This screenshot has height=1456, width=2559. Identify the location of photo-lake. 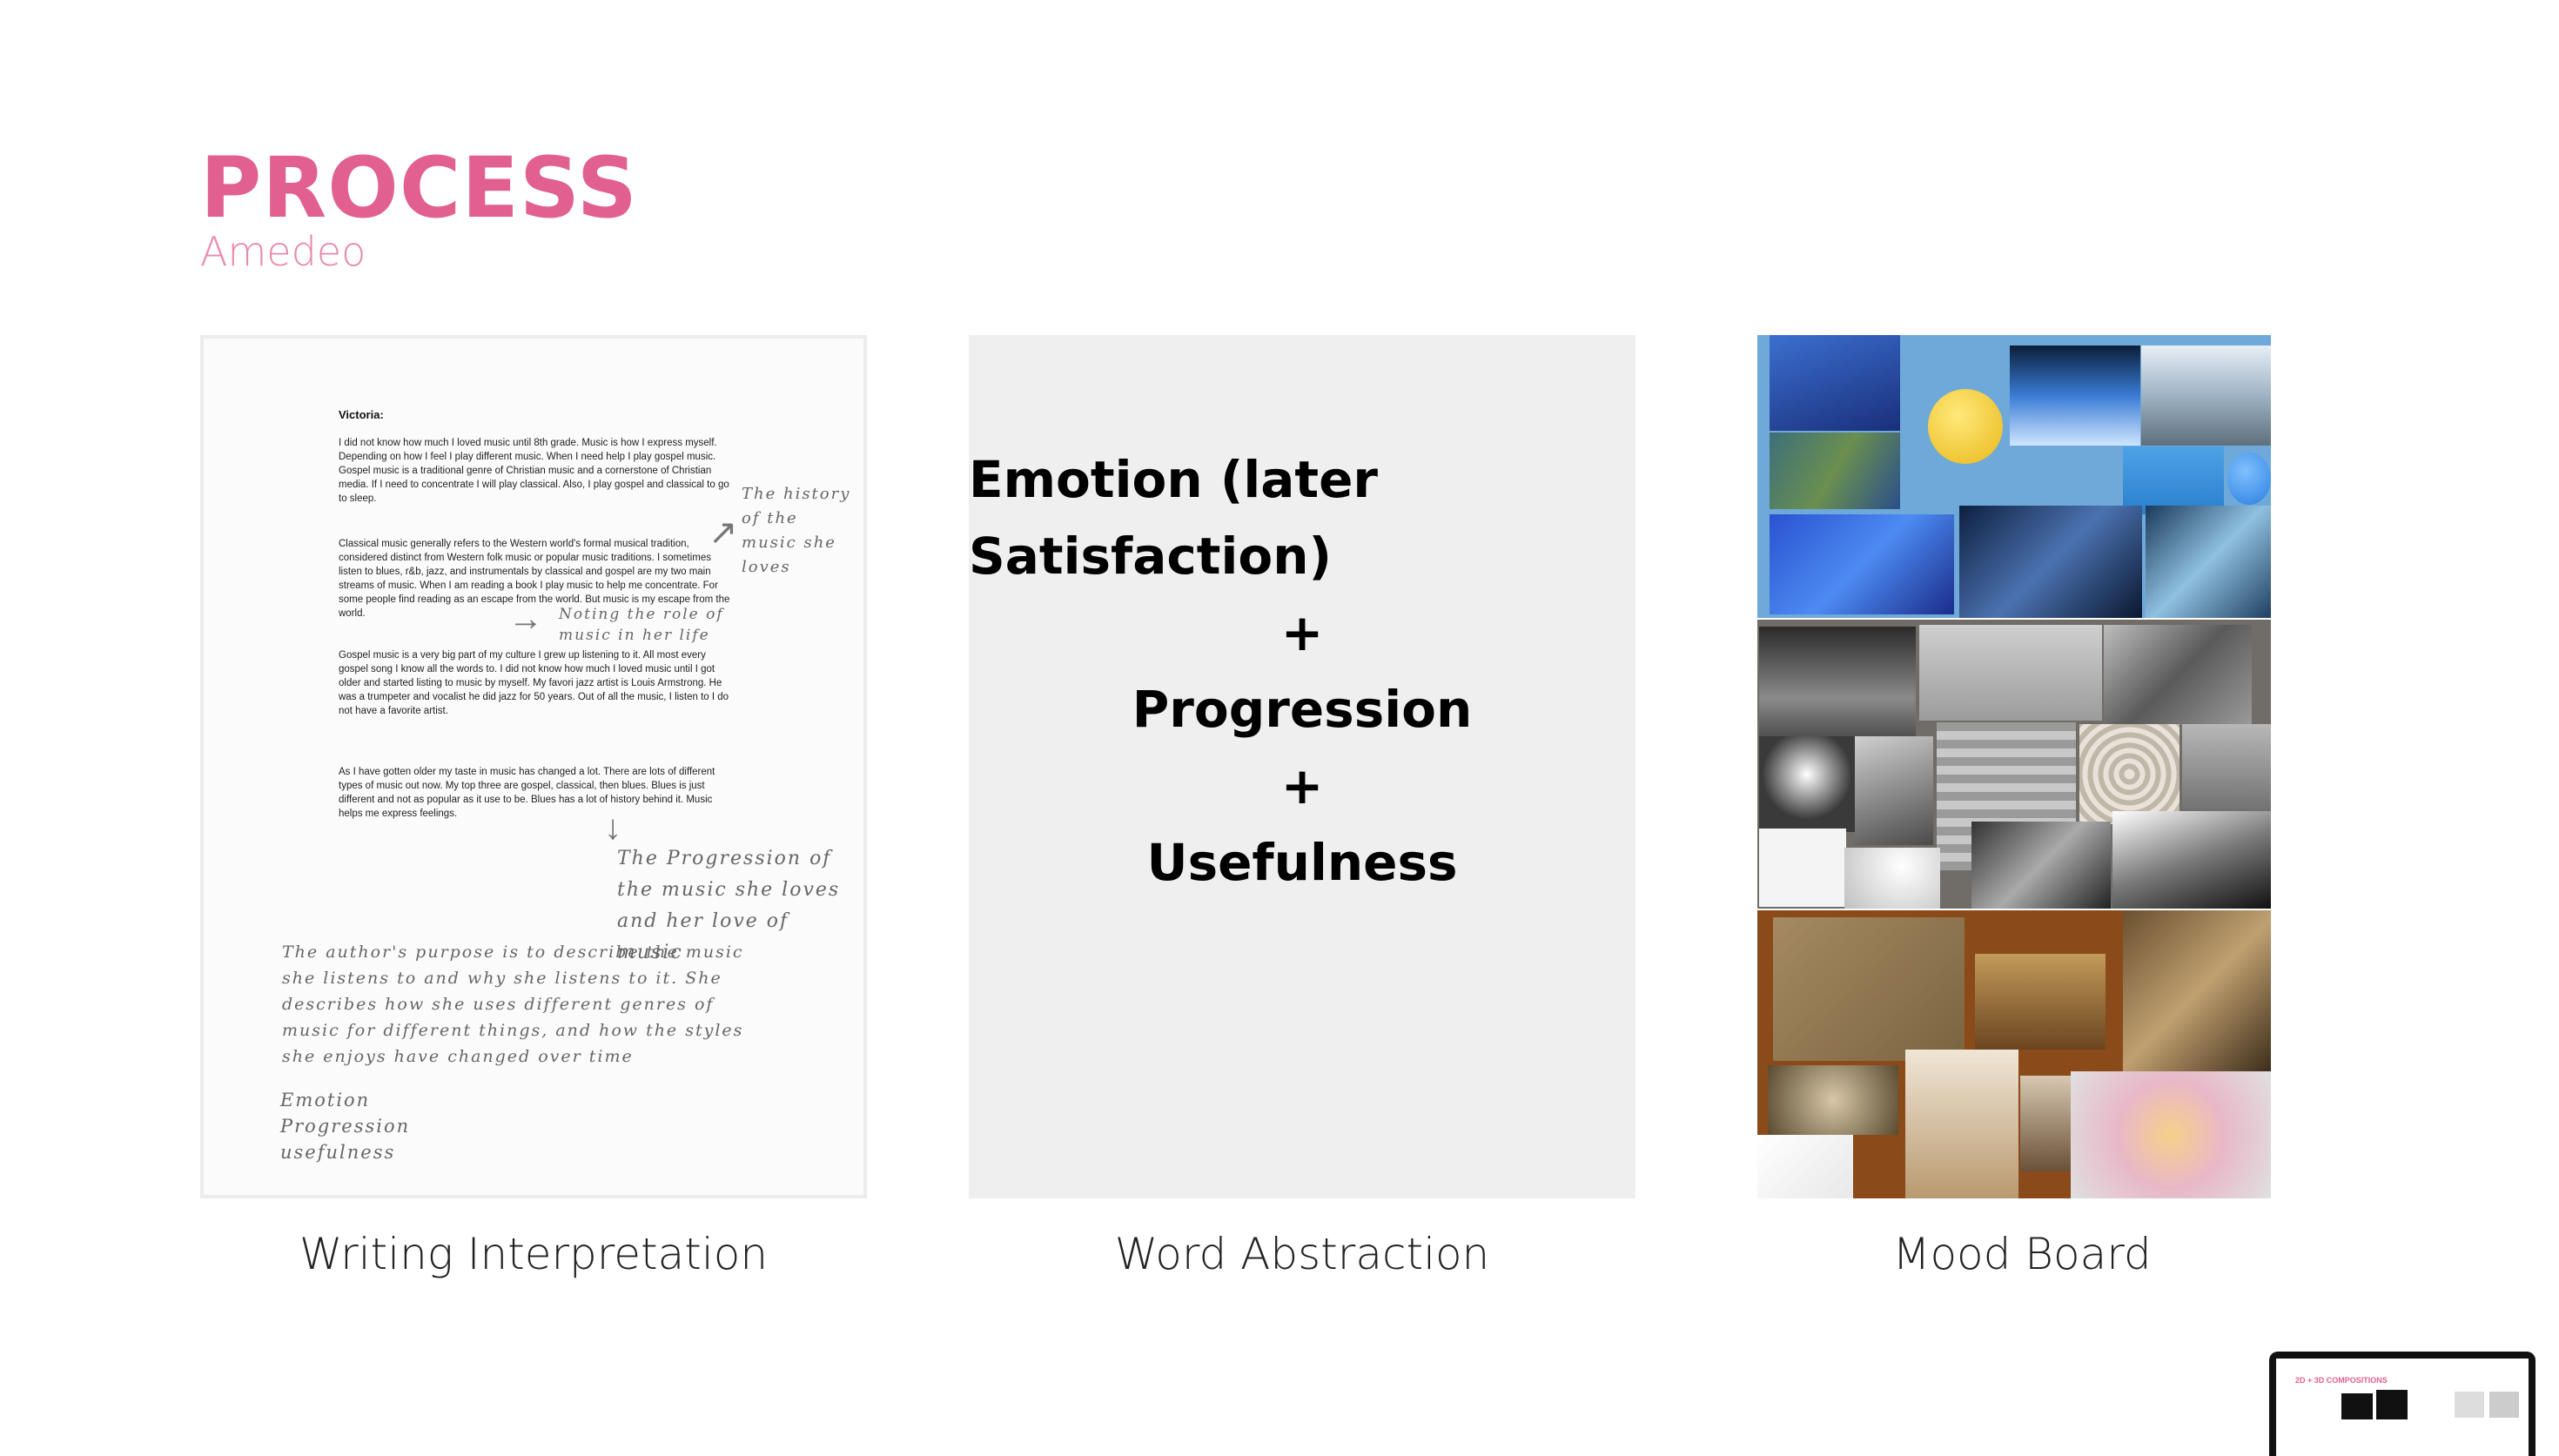
(2226, 772).